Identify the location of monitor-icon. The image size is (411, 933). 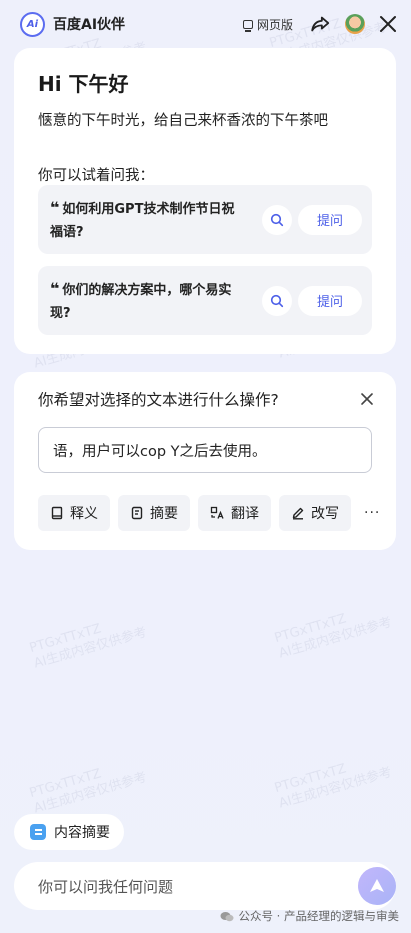
(247, 25).